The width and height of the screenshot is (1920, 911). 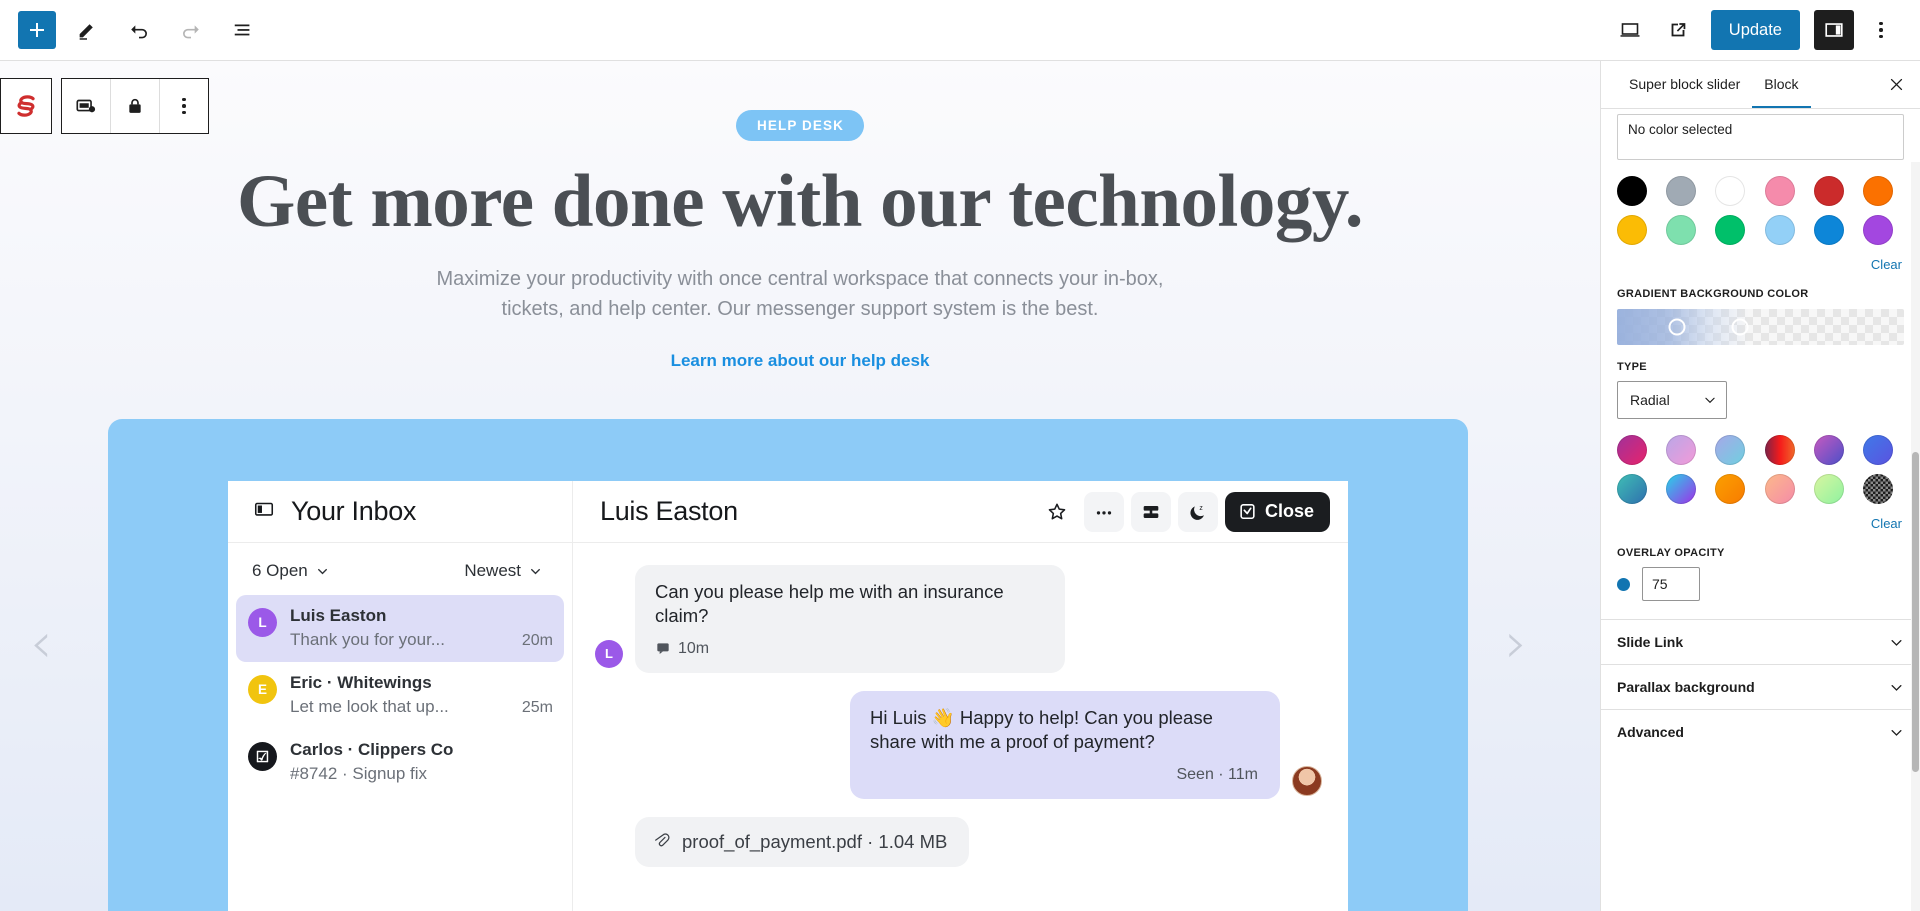 I want to click on conversation-meta: Thank you for your... 20m, so click(x=421, y=640).